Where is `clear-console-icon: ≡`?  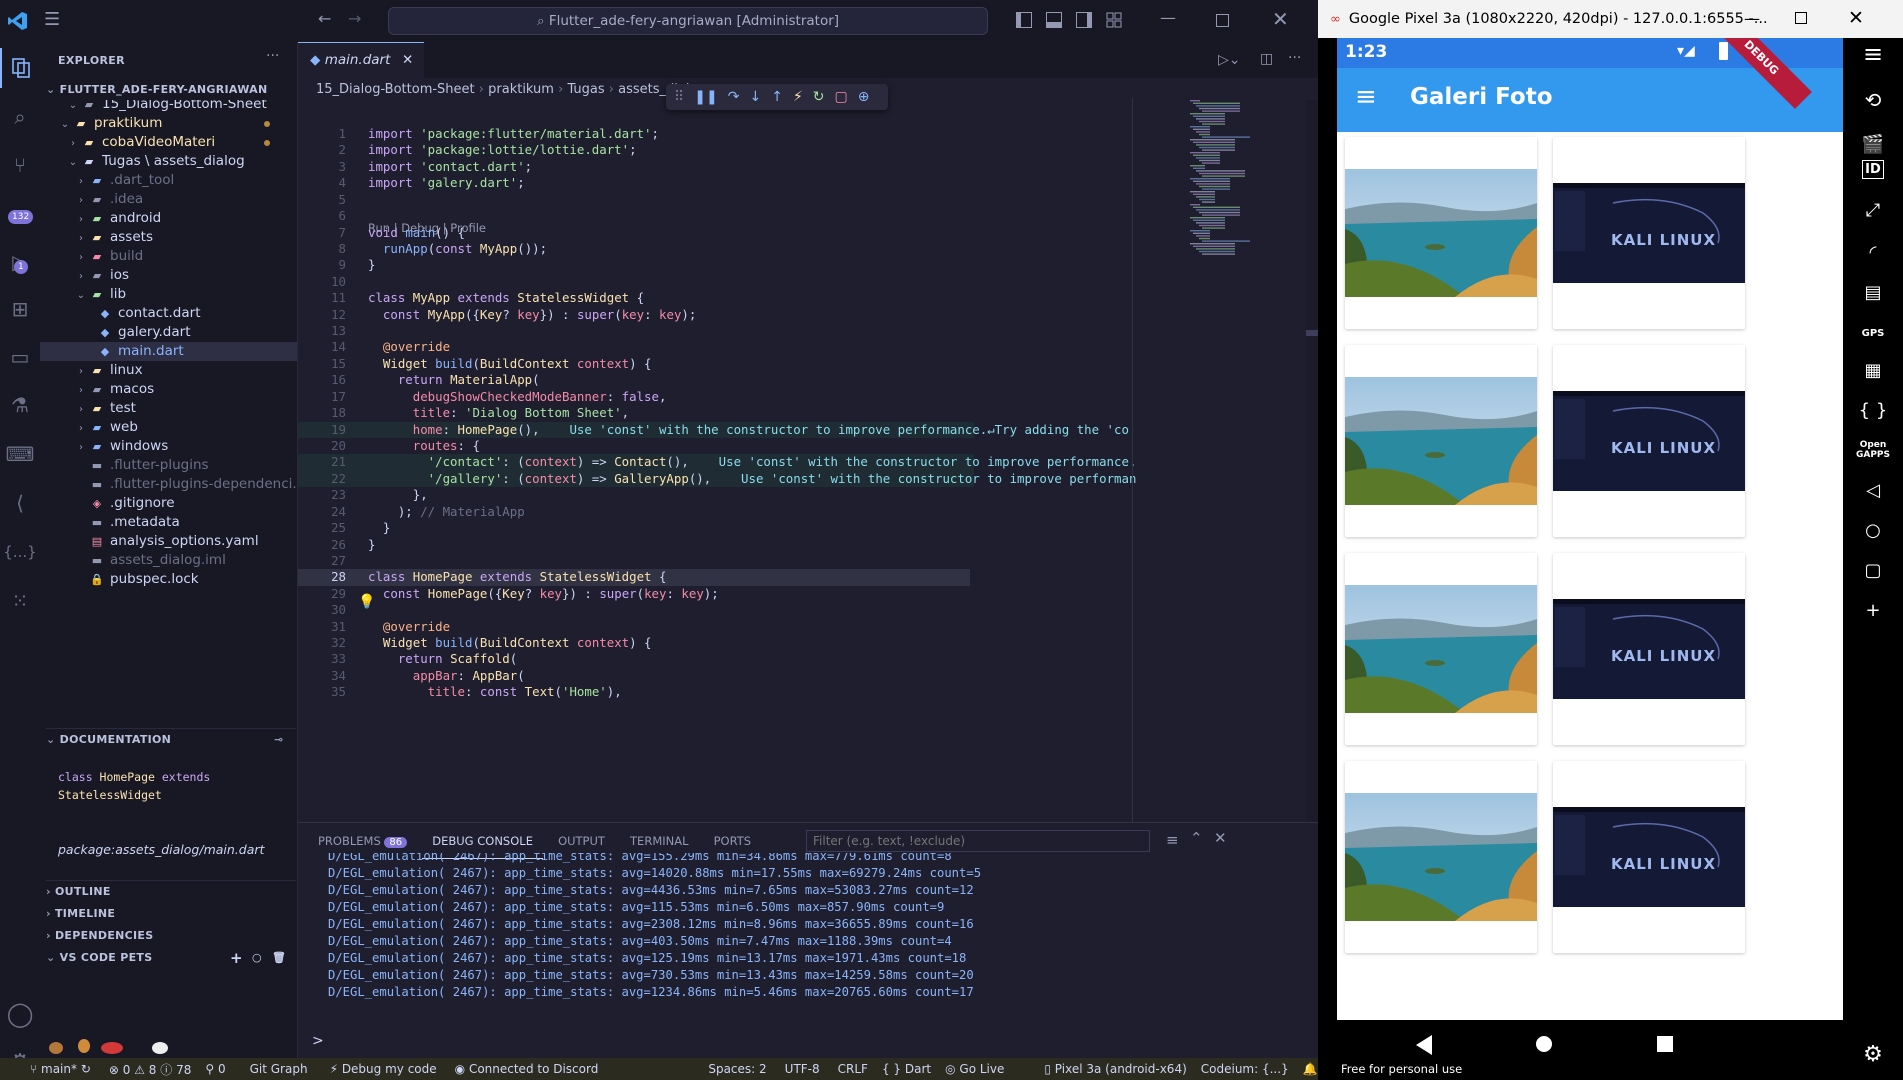
clear-console-icon: ≡ is located at coordinates (1172, 840).